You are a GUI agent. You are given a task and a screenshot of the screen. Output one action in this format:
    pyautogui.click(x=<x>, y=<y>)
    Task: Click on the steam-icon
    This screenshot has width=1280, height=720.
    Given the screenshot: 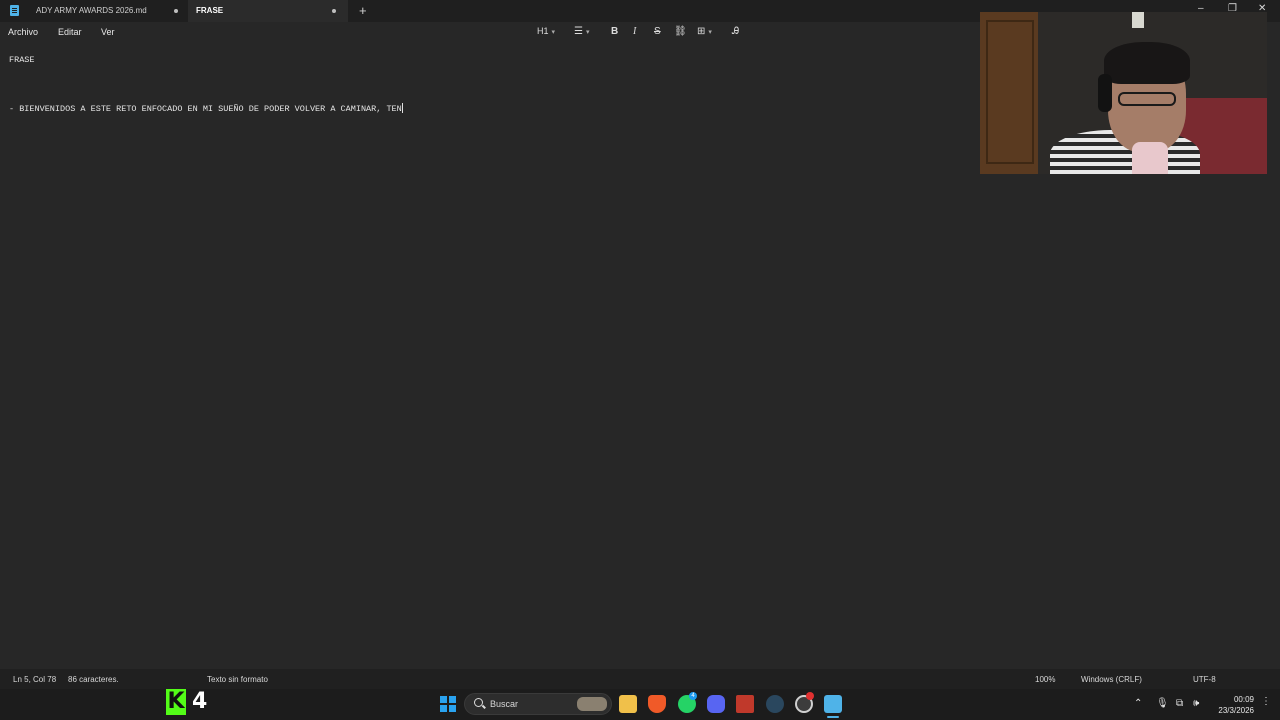 What is the action you would take?
    pyautogui.click(x=775, y=704)
    